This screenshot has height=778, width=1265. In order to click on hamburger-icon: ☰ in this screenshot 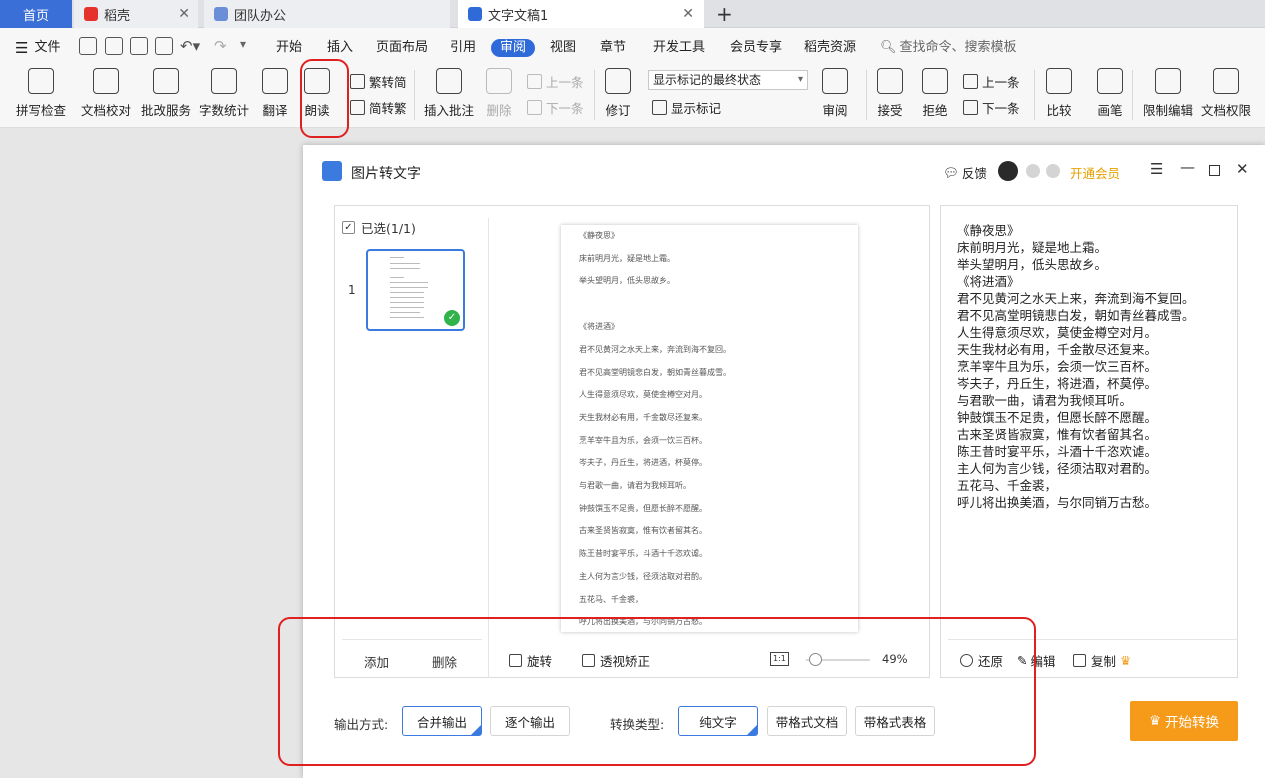, I will do `click(22, 48)`.